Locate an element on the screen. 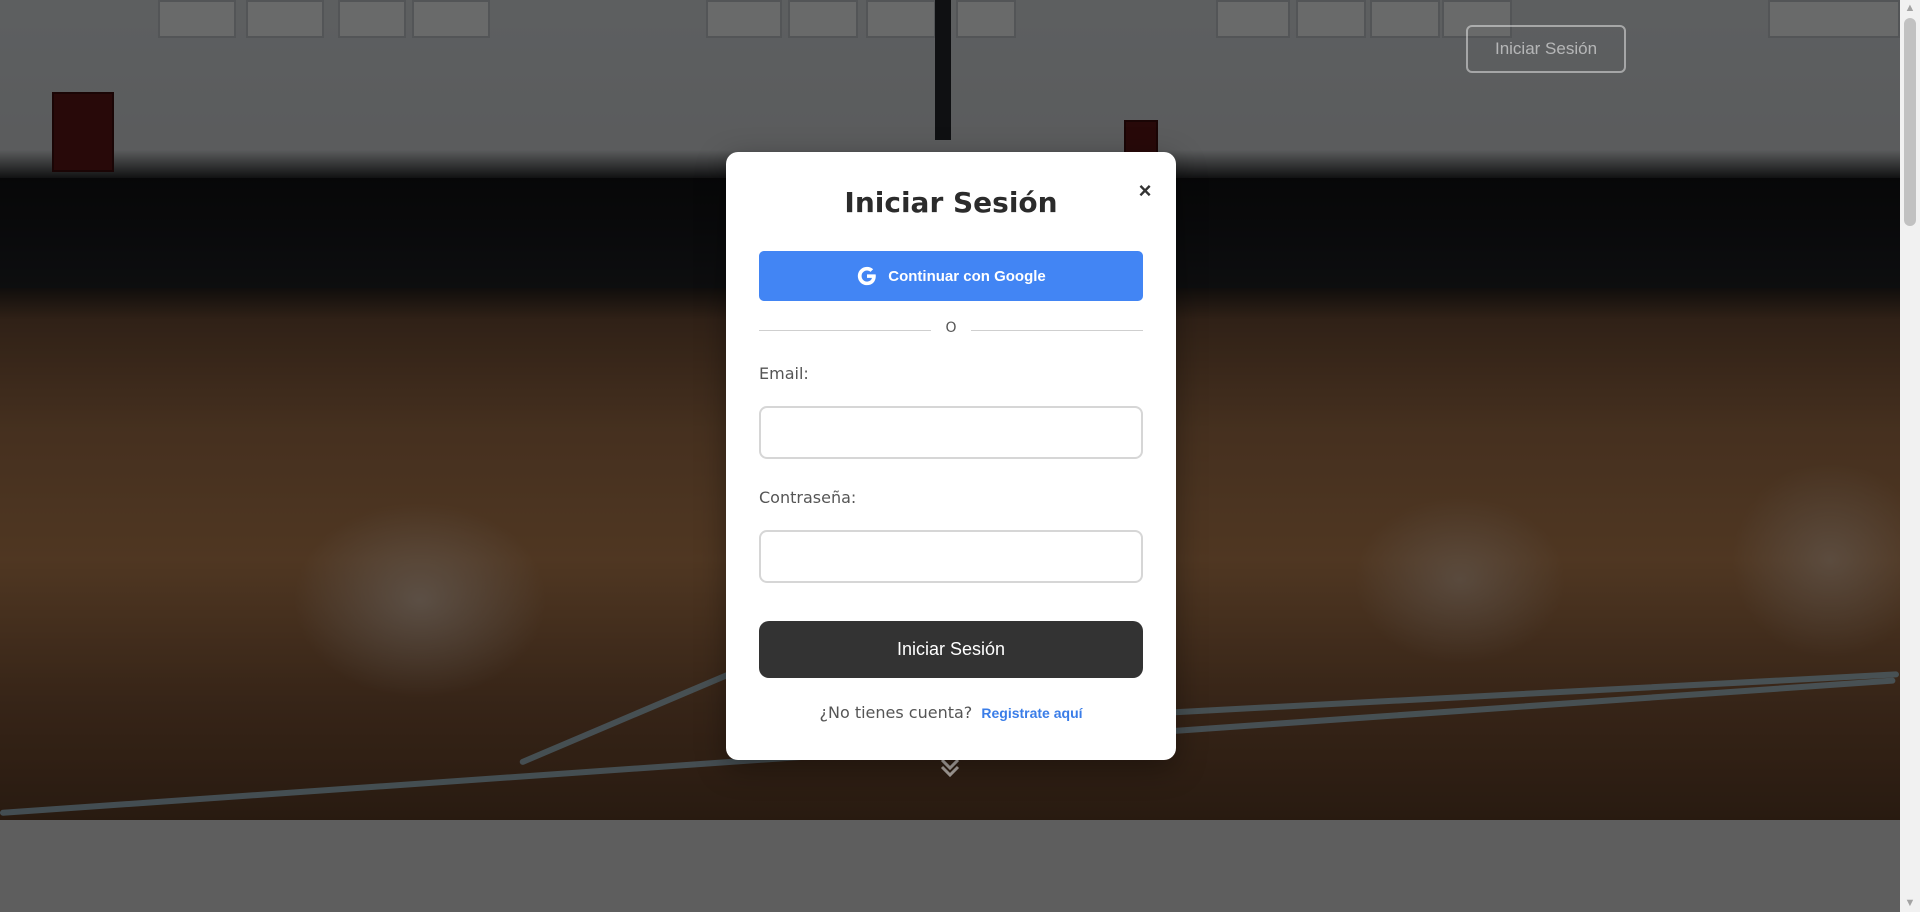 The image size is (1920, 912). email-field is located at coordinates (951, 432).